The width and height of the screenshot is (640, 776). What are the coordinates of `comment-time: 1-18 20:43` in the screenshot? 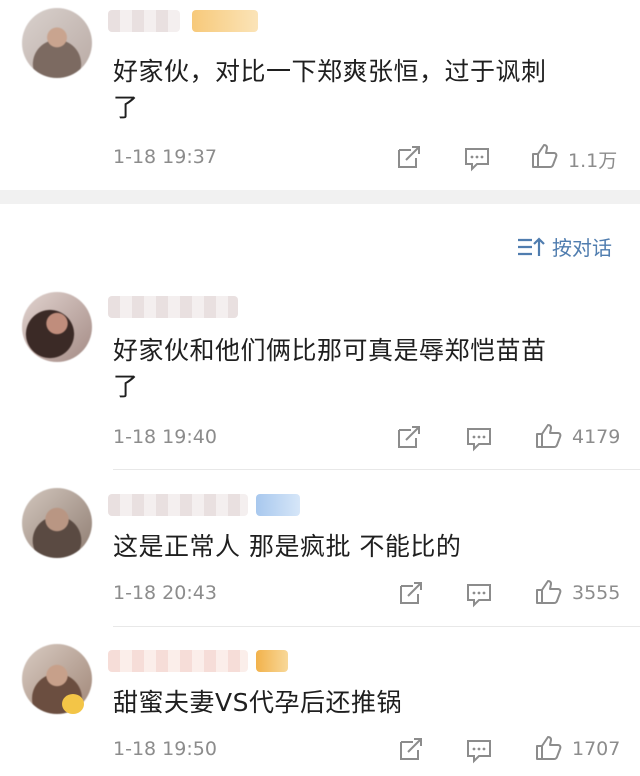 It's located at (165, 593).